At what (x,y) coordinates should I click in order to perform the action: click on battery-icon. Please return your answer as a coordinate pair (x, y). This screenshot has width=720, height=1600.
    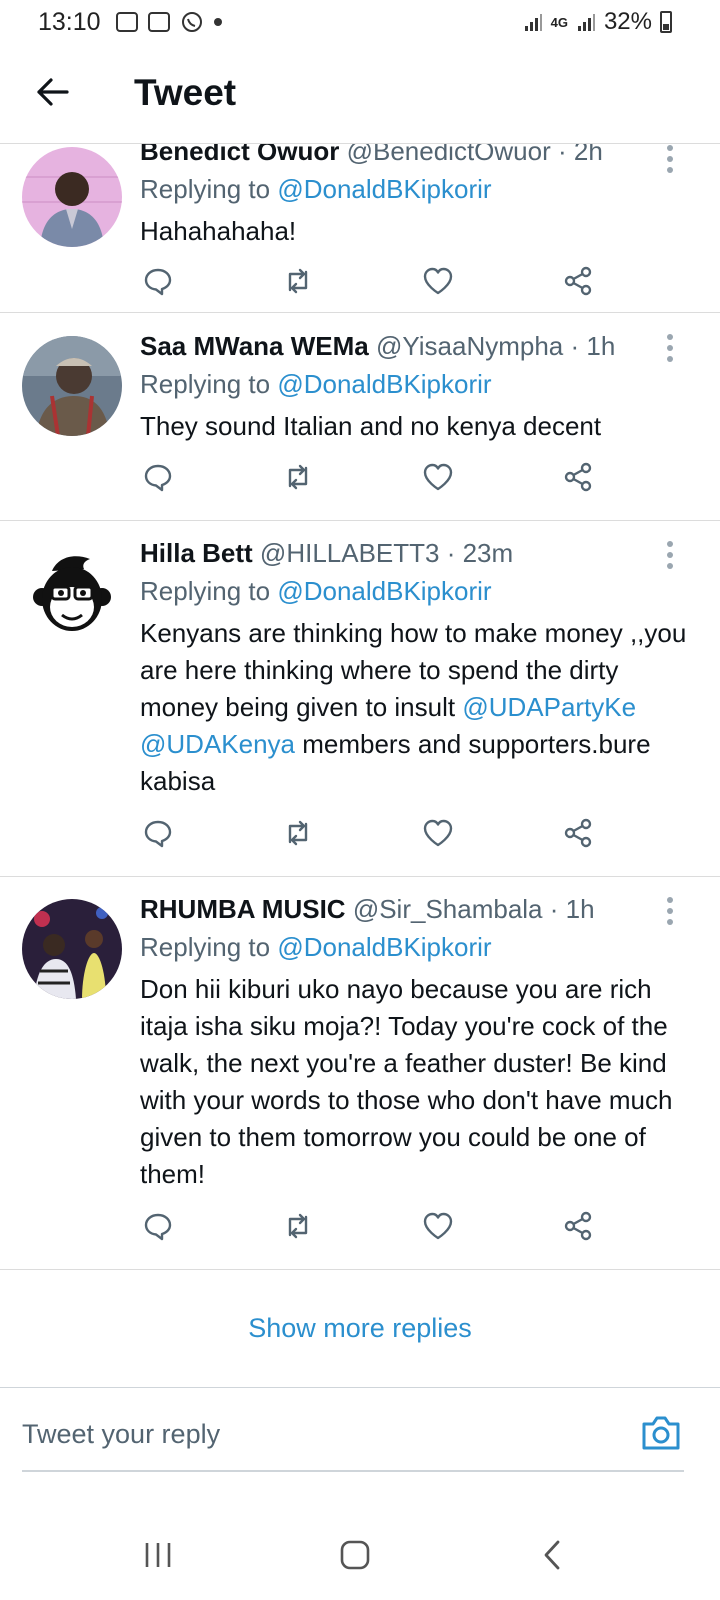
    Looking at the image, I should click on (666, 22).